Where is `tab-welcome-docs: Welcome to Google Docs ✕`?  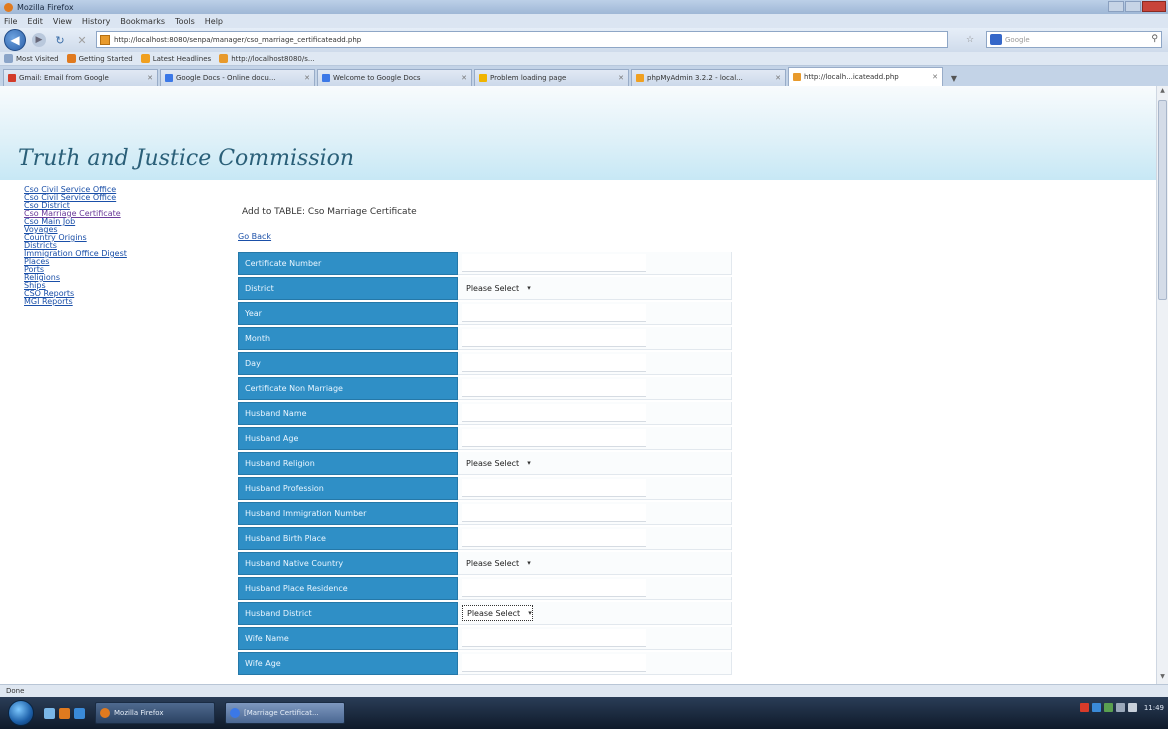 tab-welcome-docs: Welcome to Google Docs ✕ is located at coordinates (394, 77).